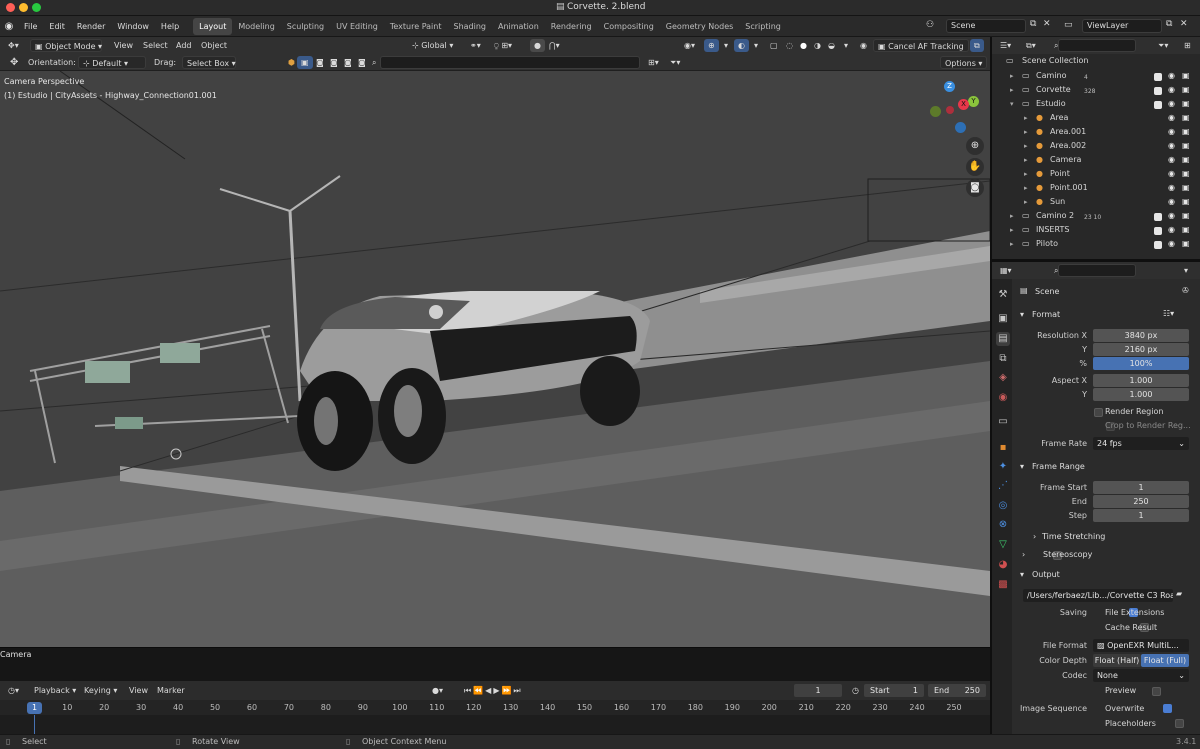 The height and width of the screenshot is (749, 1200). I want to click on tab-layout: Layout, so click(213, 26).